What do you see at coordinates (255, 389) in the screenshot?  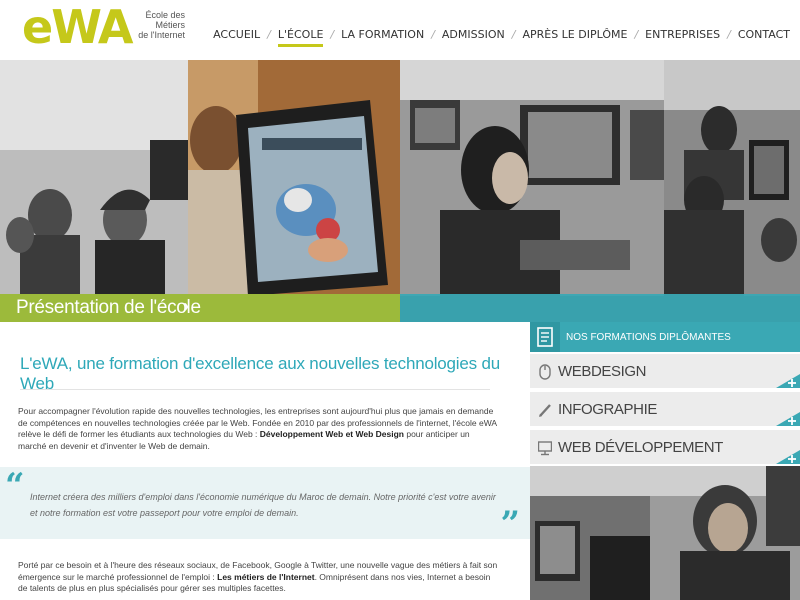 I see `title-divider` at bounding box center [255, 389].